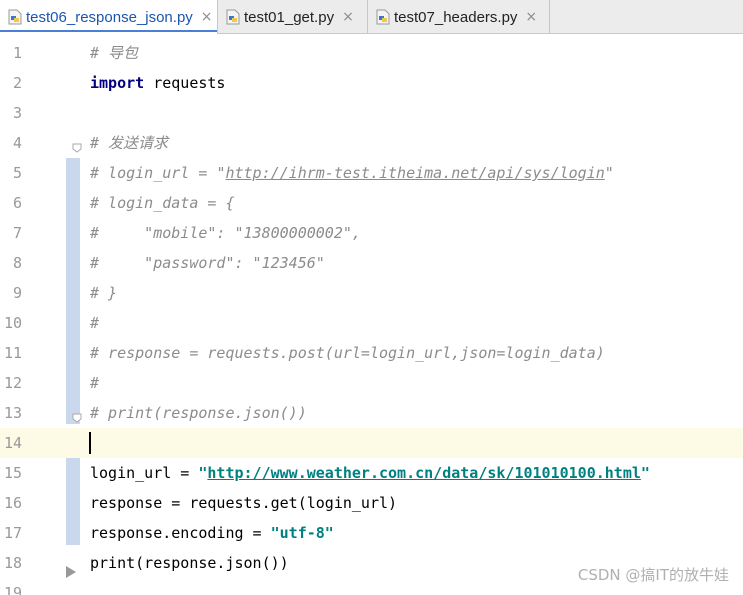 The height and width of the screenshot is (595, 743). I want to click on code-token: # }, so click(104, 293).